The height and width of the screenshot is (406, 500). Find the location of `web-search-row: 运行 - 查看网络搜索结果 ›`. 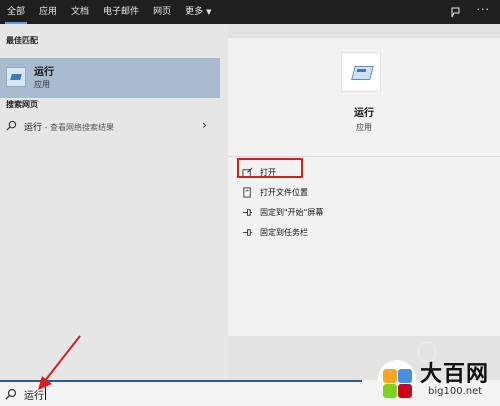

web-search-row: 运行 - 查看网络搜索结果 › is located at coordinates (110, 126).